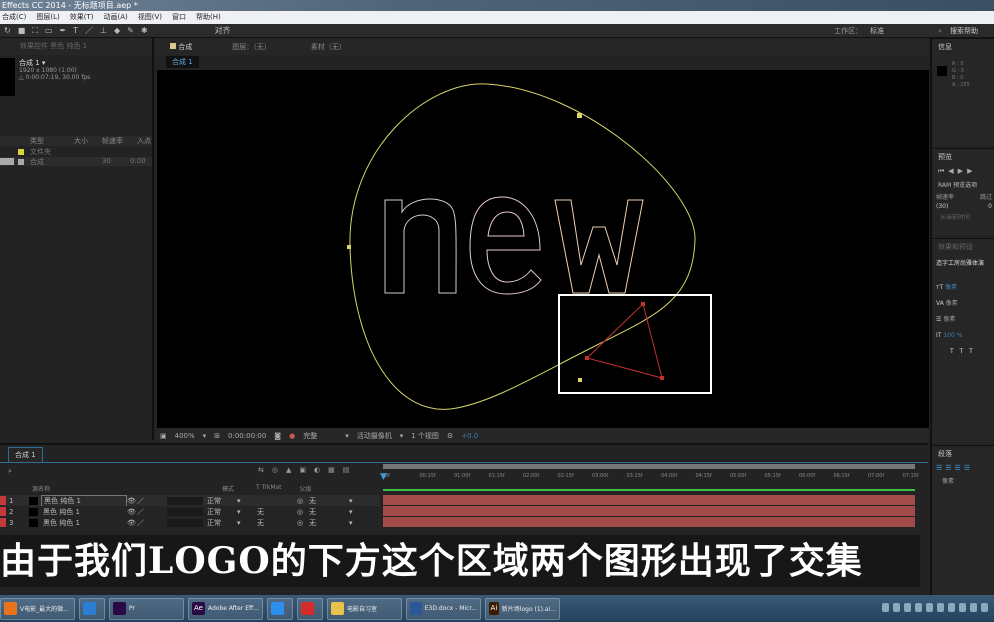 This screenshot has height=622, width=994. What do you see at coordinates (179, 17) in the screenshot?
I see `menu-item: 窗口` at bounding box center [179, 17].